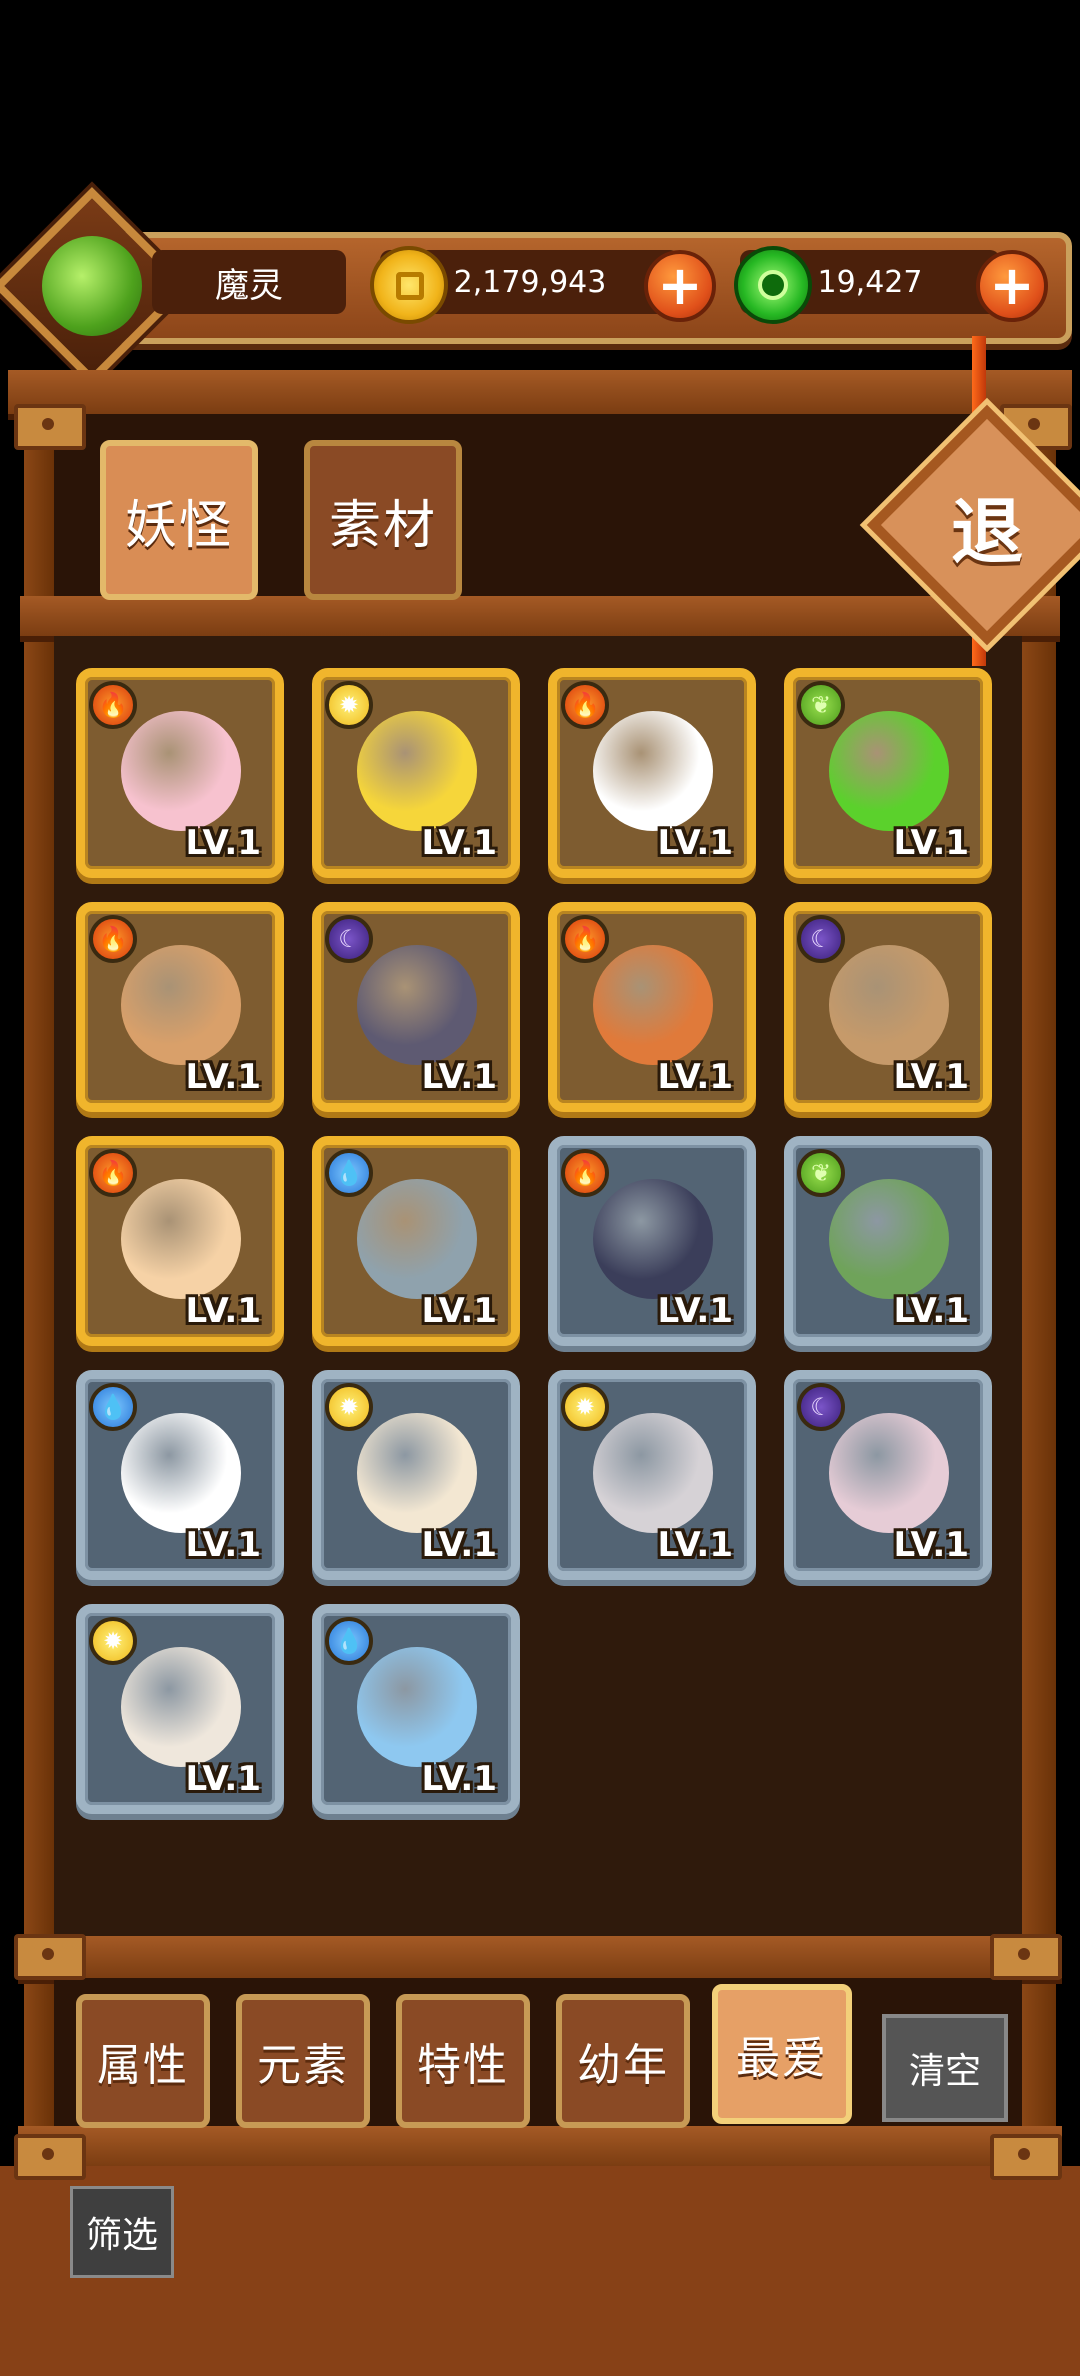 The image size is (1080, 2376). I want to click on puffer-fish-icon, so click(417, 1473).